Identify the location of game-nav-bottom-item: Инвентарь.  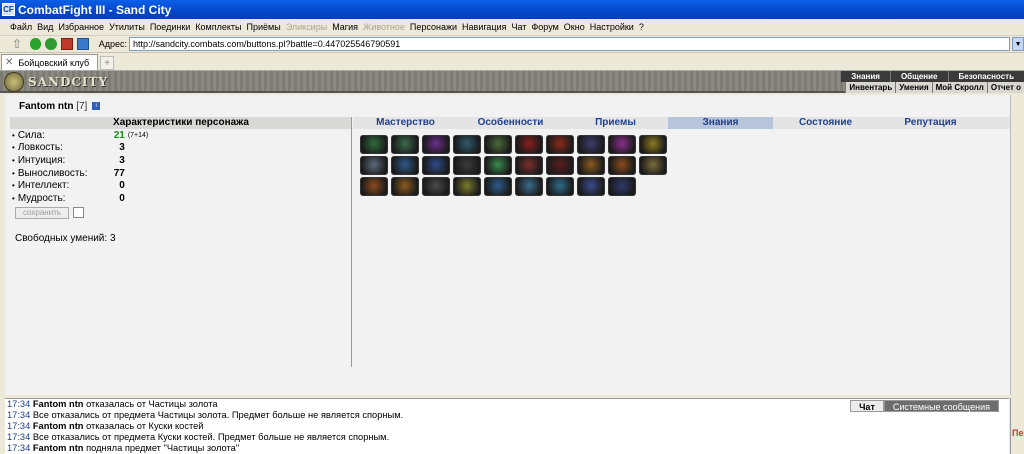
(870, 87).